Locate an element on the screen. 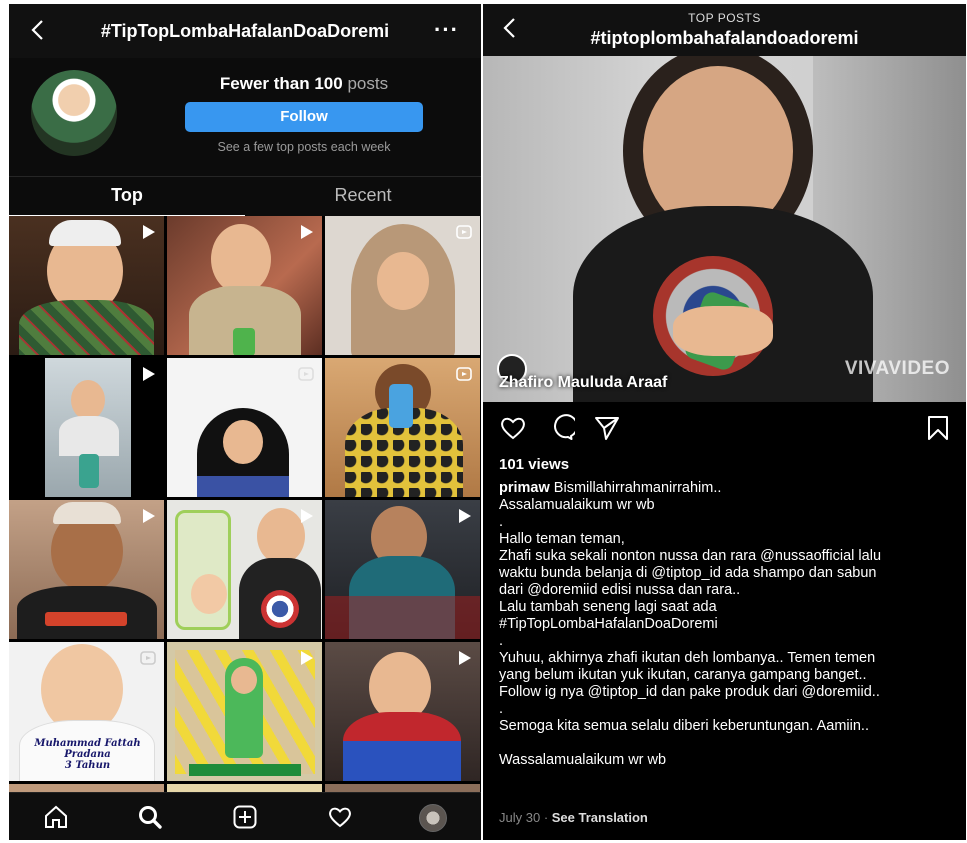 Image resolution: width=967 pixels, height=843 pixels. post-count: Fewer than 100 posts is located at coordinates (304, 84).